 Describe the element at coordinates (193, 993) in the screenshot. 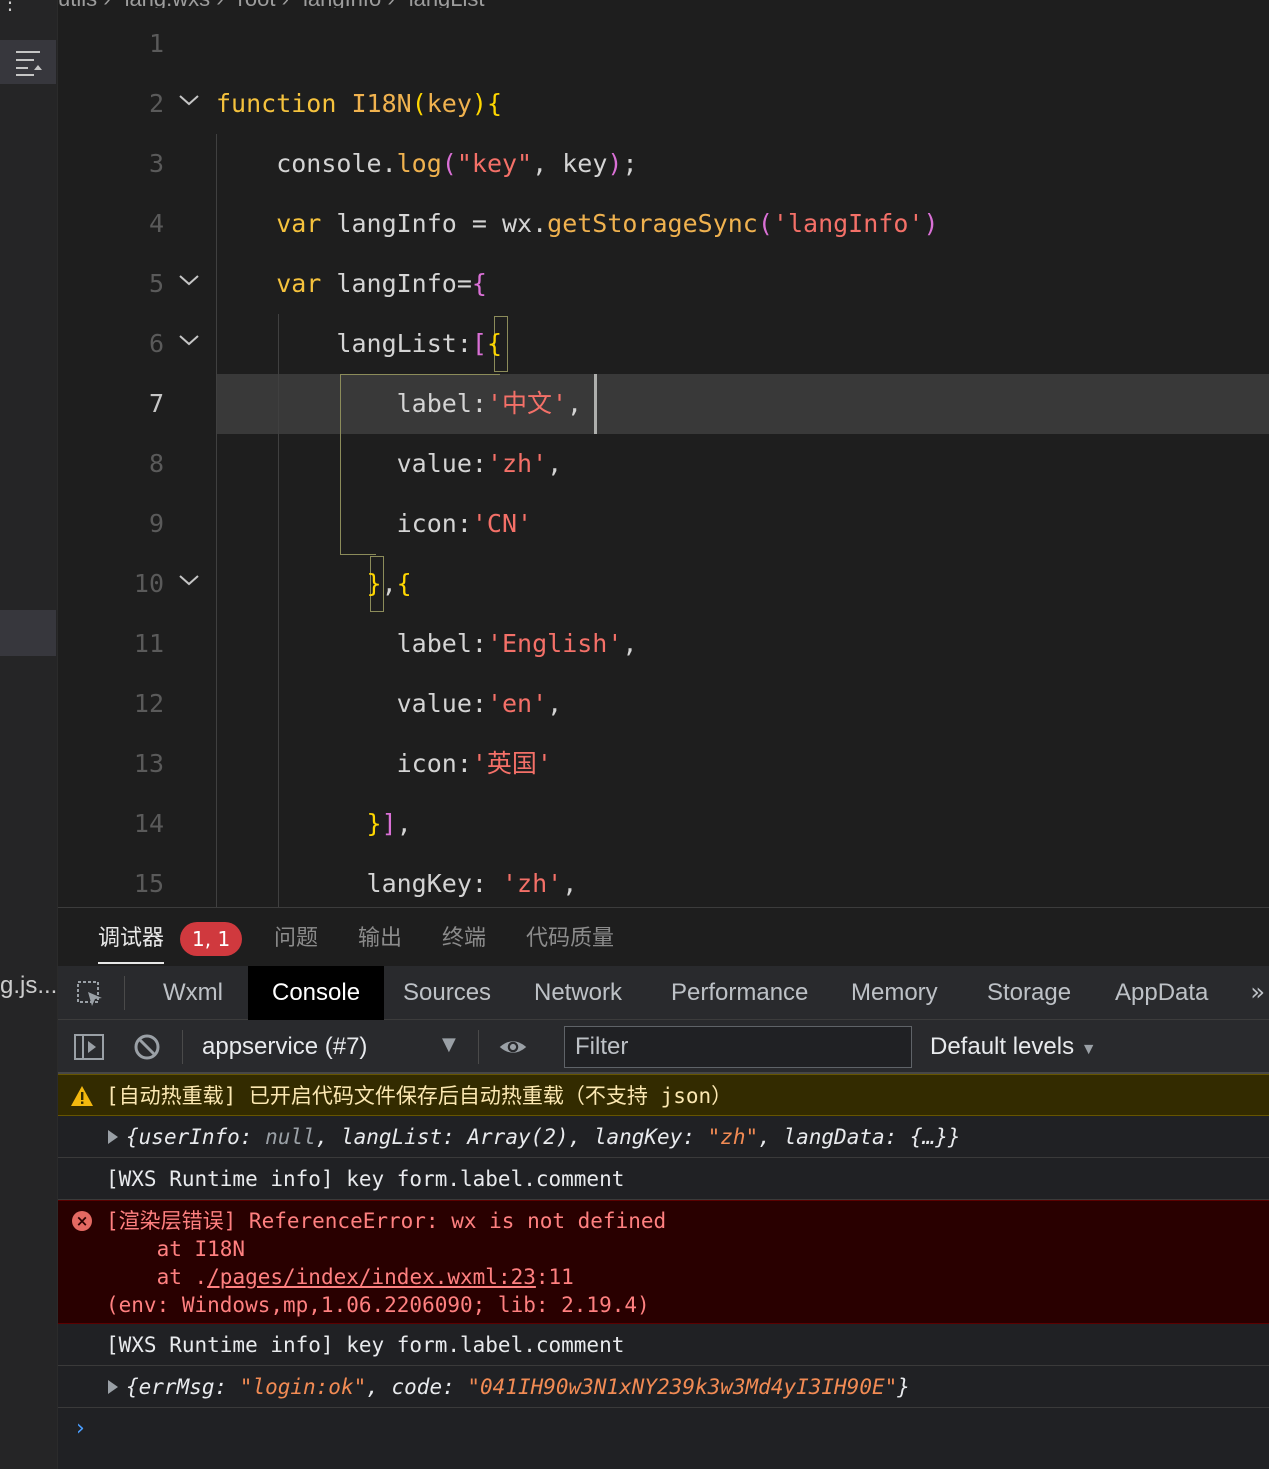

I see `devtools-tab-wxml: Wxml` at that location.